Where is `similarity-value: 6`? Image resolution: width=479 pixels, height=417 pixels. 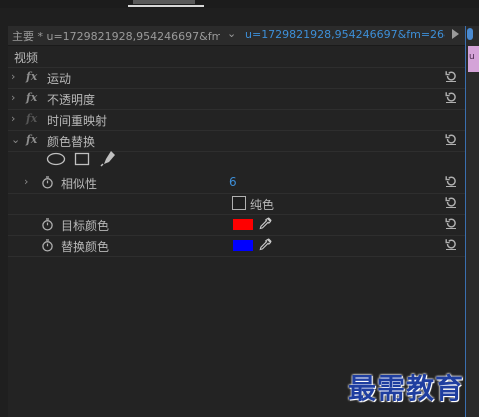
similarity-value: 6 is located at coordinates (233, 182).